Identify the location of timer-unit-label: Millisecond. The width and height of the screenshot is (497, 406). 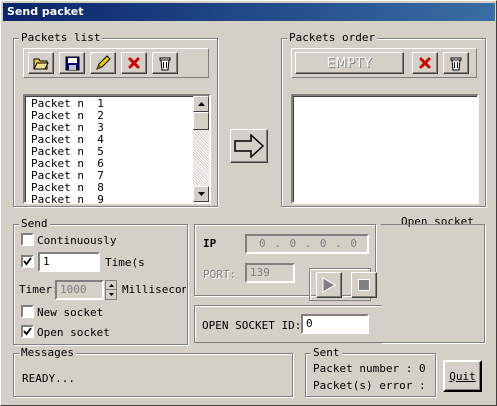
(154, 289).